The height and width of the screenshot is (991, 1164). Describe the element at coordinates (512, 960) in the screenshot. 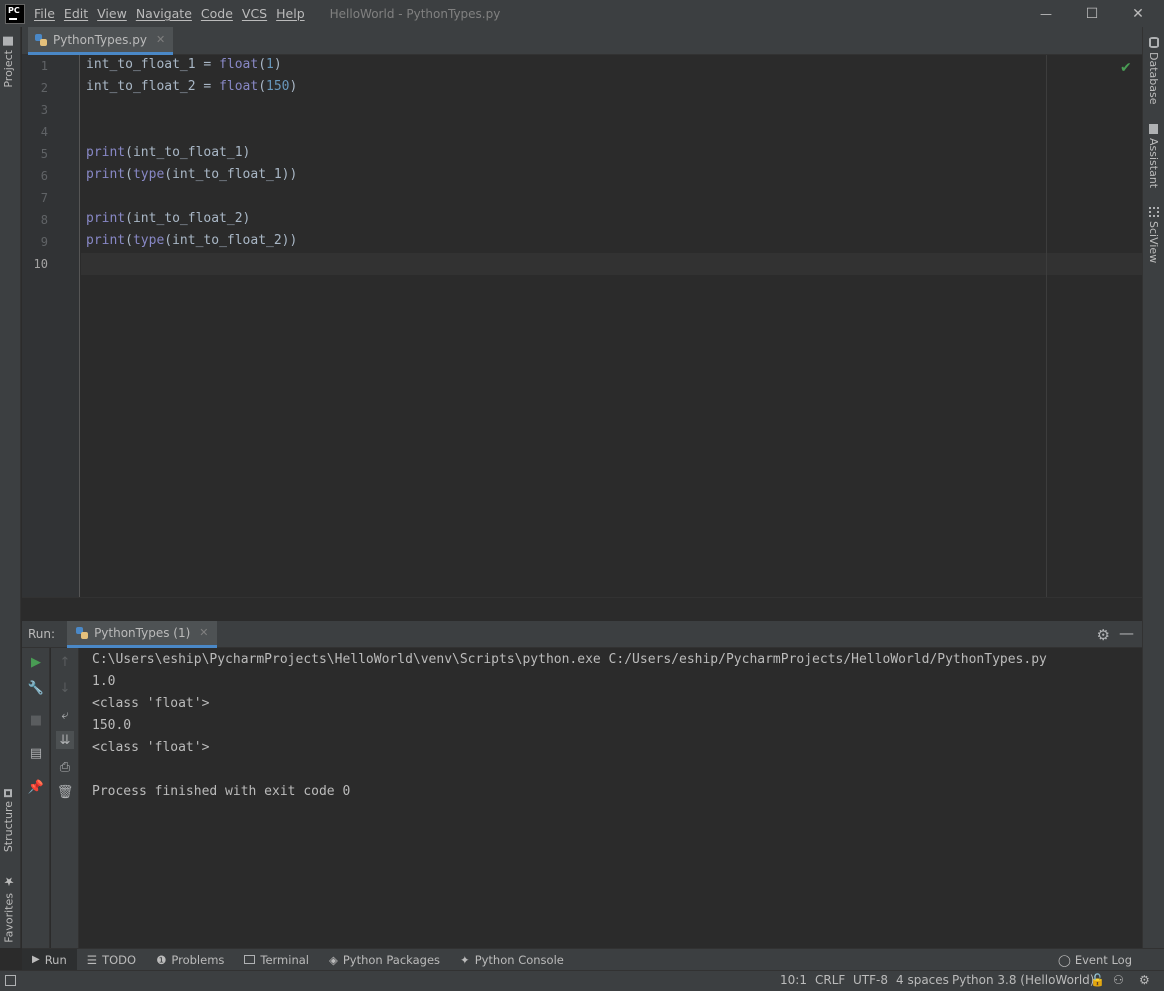

I see `tab-python-console: ✦ Python Console` at that location.